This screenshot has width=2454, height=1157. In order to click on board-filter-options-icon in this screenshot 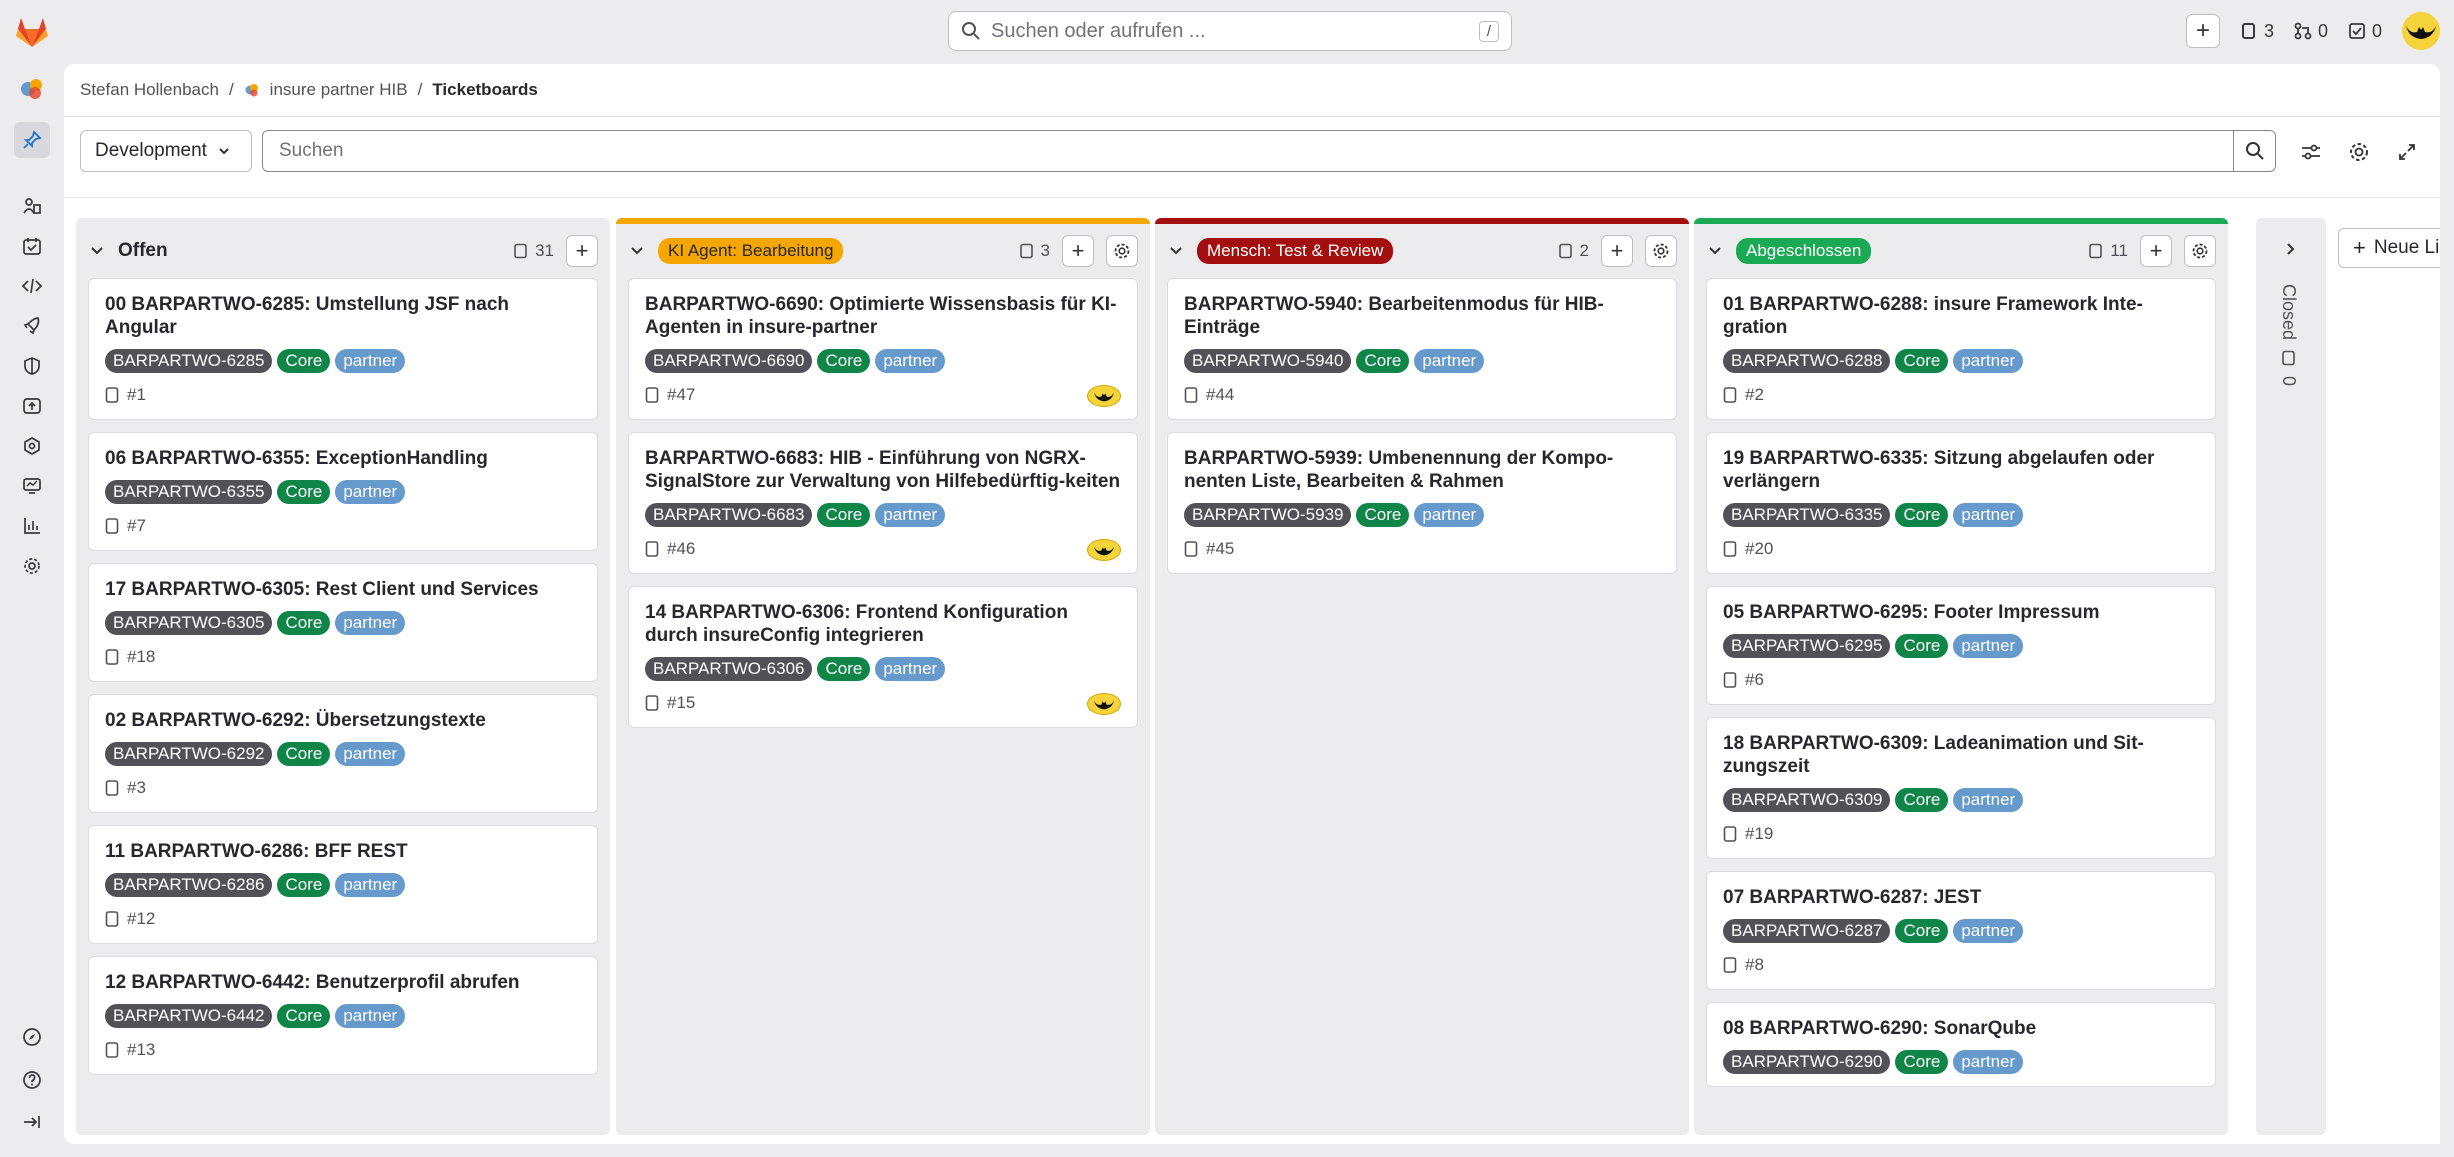, I will do `click(2311, 152)`.